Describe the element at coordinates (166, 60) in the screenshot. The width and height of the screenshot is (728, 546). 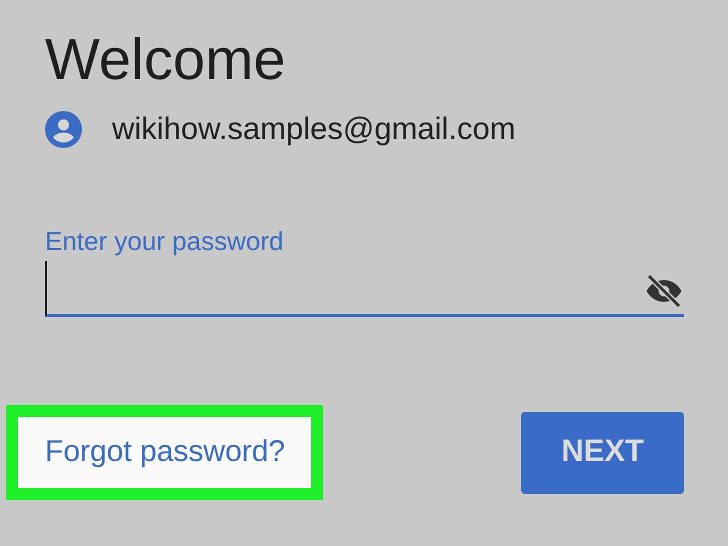
I see `welcome-title: Welcome` at that location.